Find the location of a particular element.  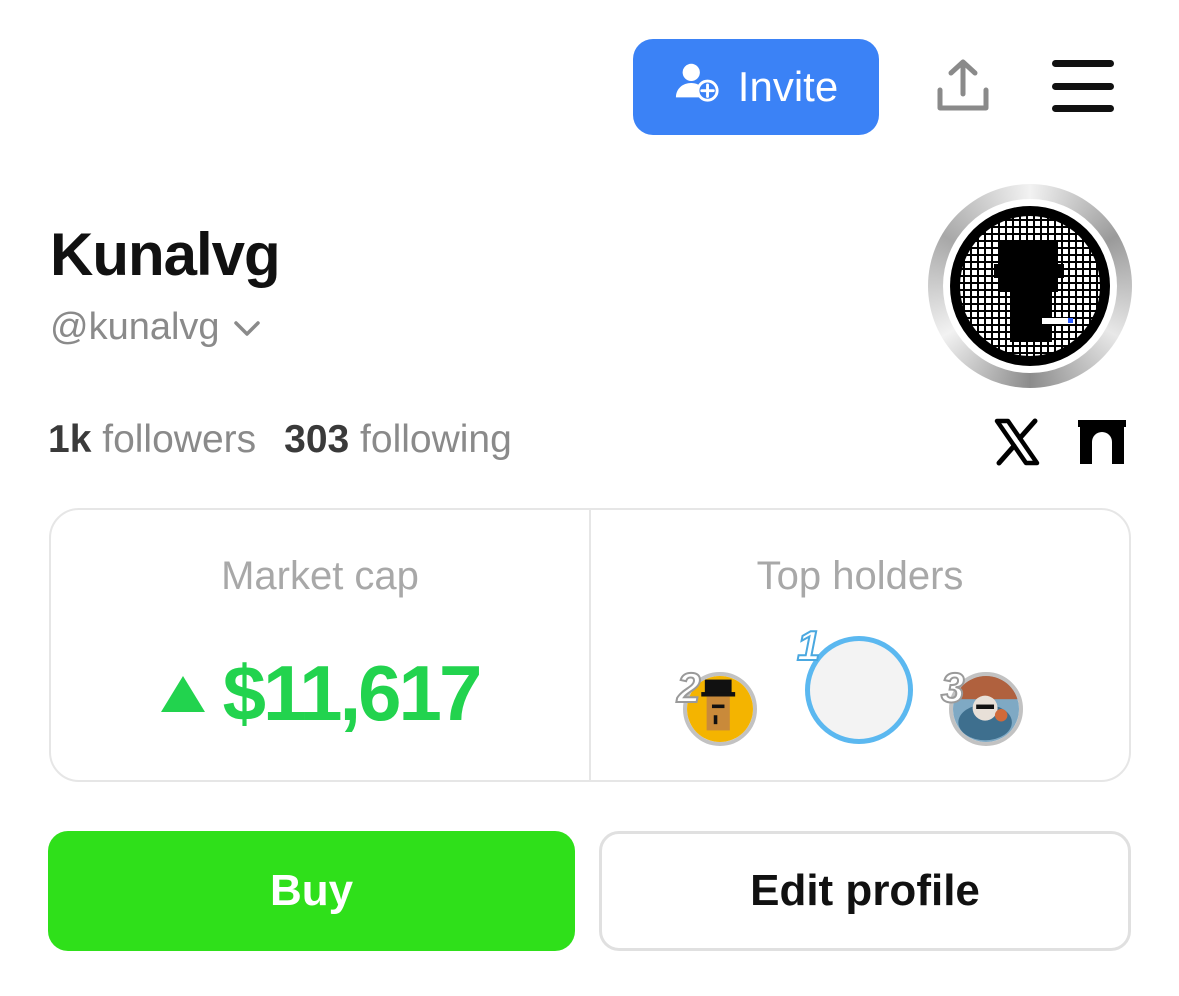

holder-rank: 2 is located at coordinates (688, 687).